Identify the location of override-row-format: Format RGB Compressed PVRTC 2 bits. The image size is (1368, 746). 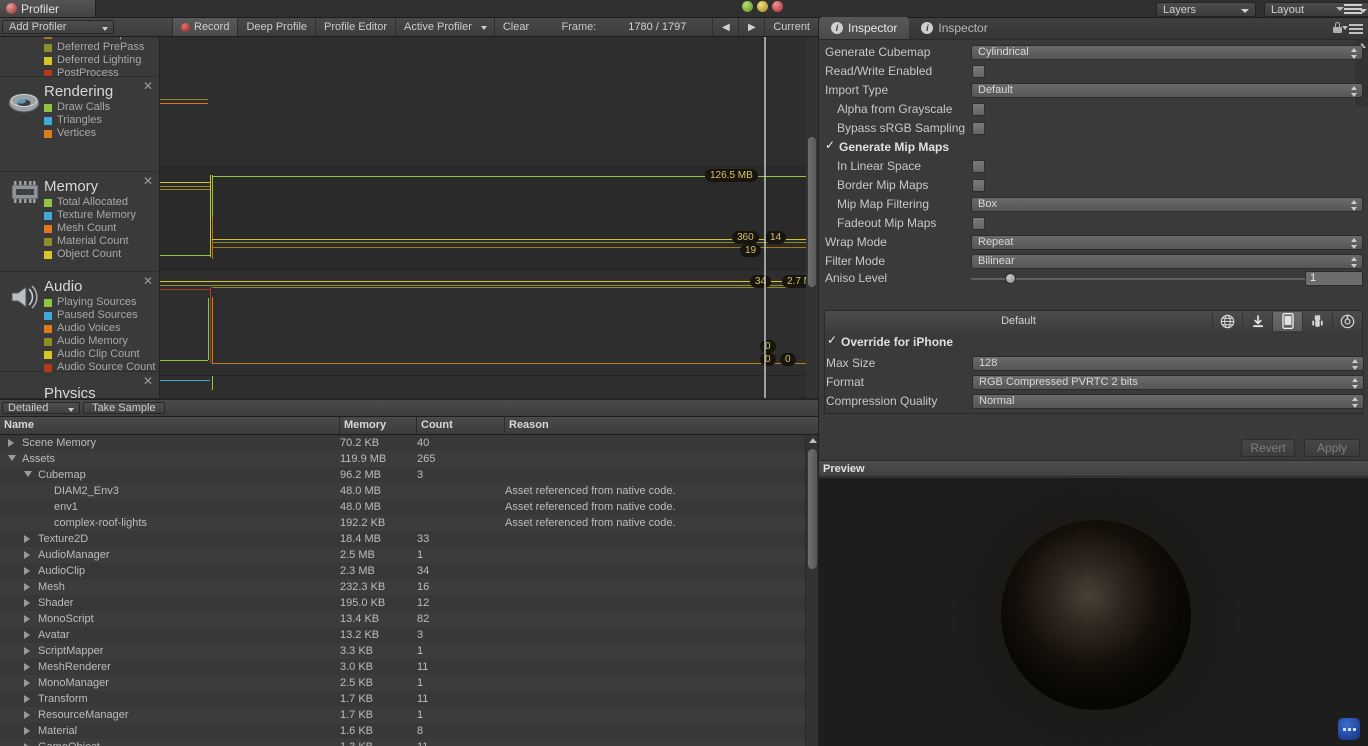
(1094, 382).